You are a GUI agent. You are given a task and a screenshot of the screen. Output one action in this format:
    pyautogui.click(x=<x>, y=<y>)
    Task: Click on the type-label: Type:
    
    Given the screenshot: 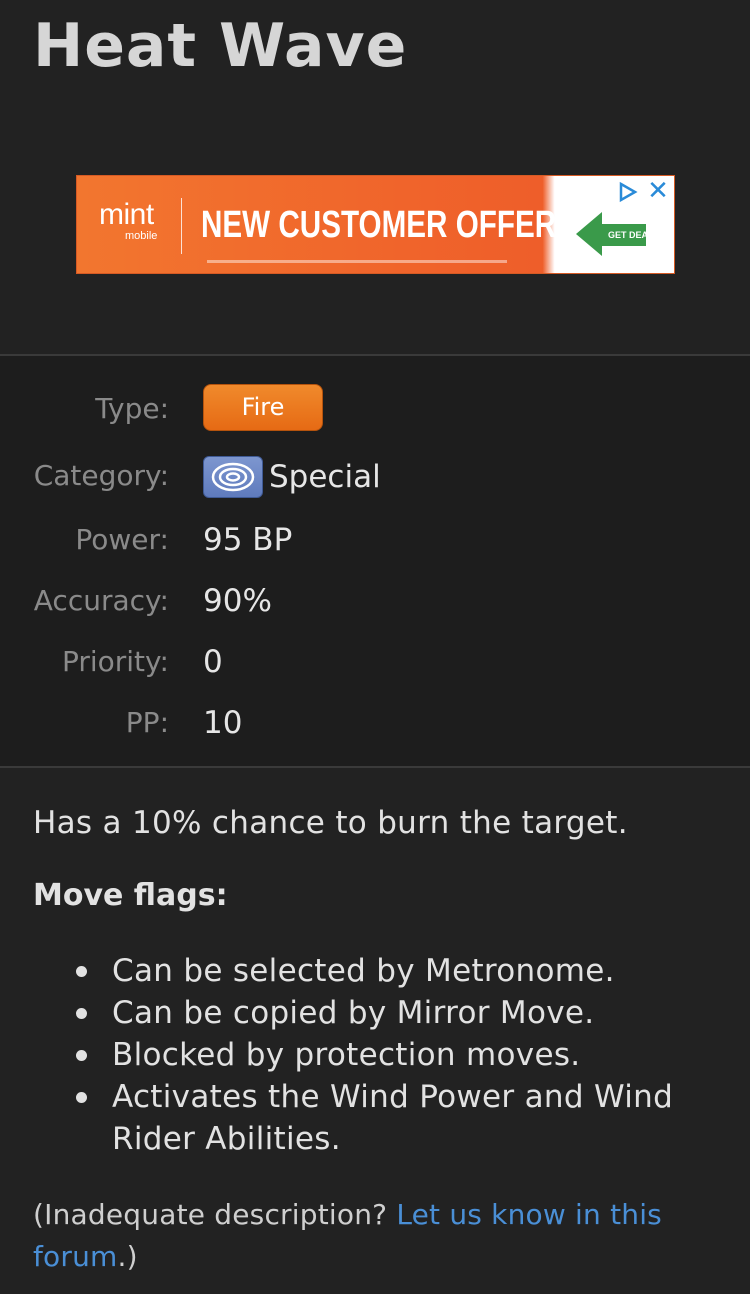 What is the action you would take?
    pyautogui.click(x=132, y=408)
    